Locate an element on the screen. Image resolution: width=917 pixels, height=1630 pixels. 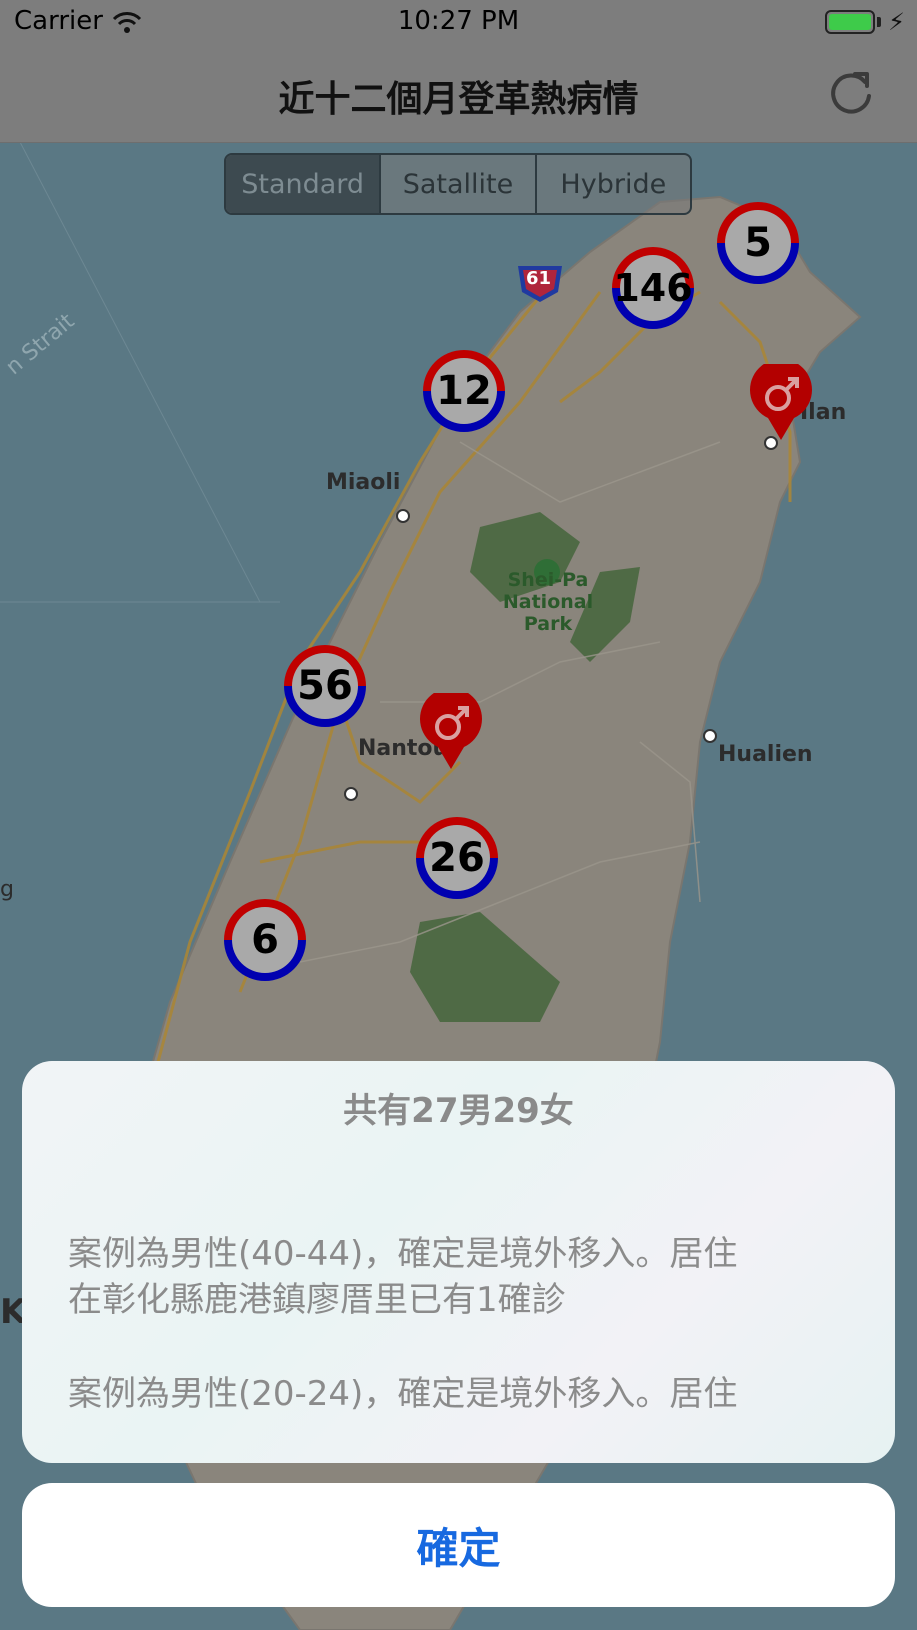
park-label: Shei-Pa National Park is located at coordinates (548, 602).